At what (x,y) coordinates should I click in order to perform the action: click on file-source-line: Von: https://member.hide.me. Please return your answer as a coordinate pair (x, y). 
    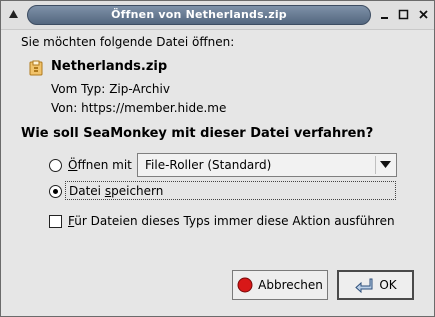
    Looking at the image, I should click on (138, 108).